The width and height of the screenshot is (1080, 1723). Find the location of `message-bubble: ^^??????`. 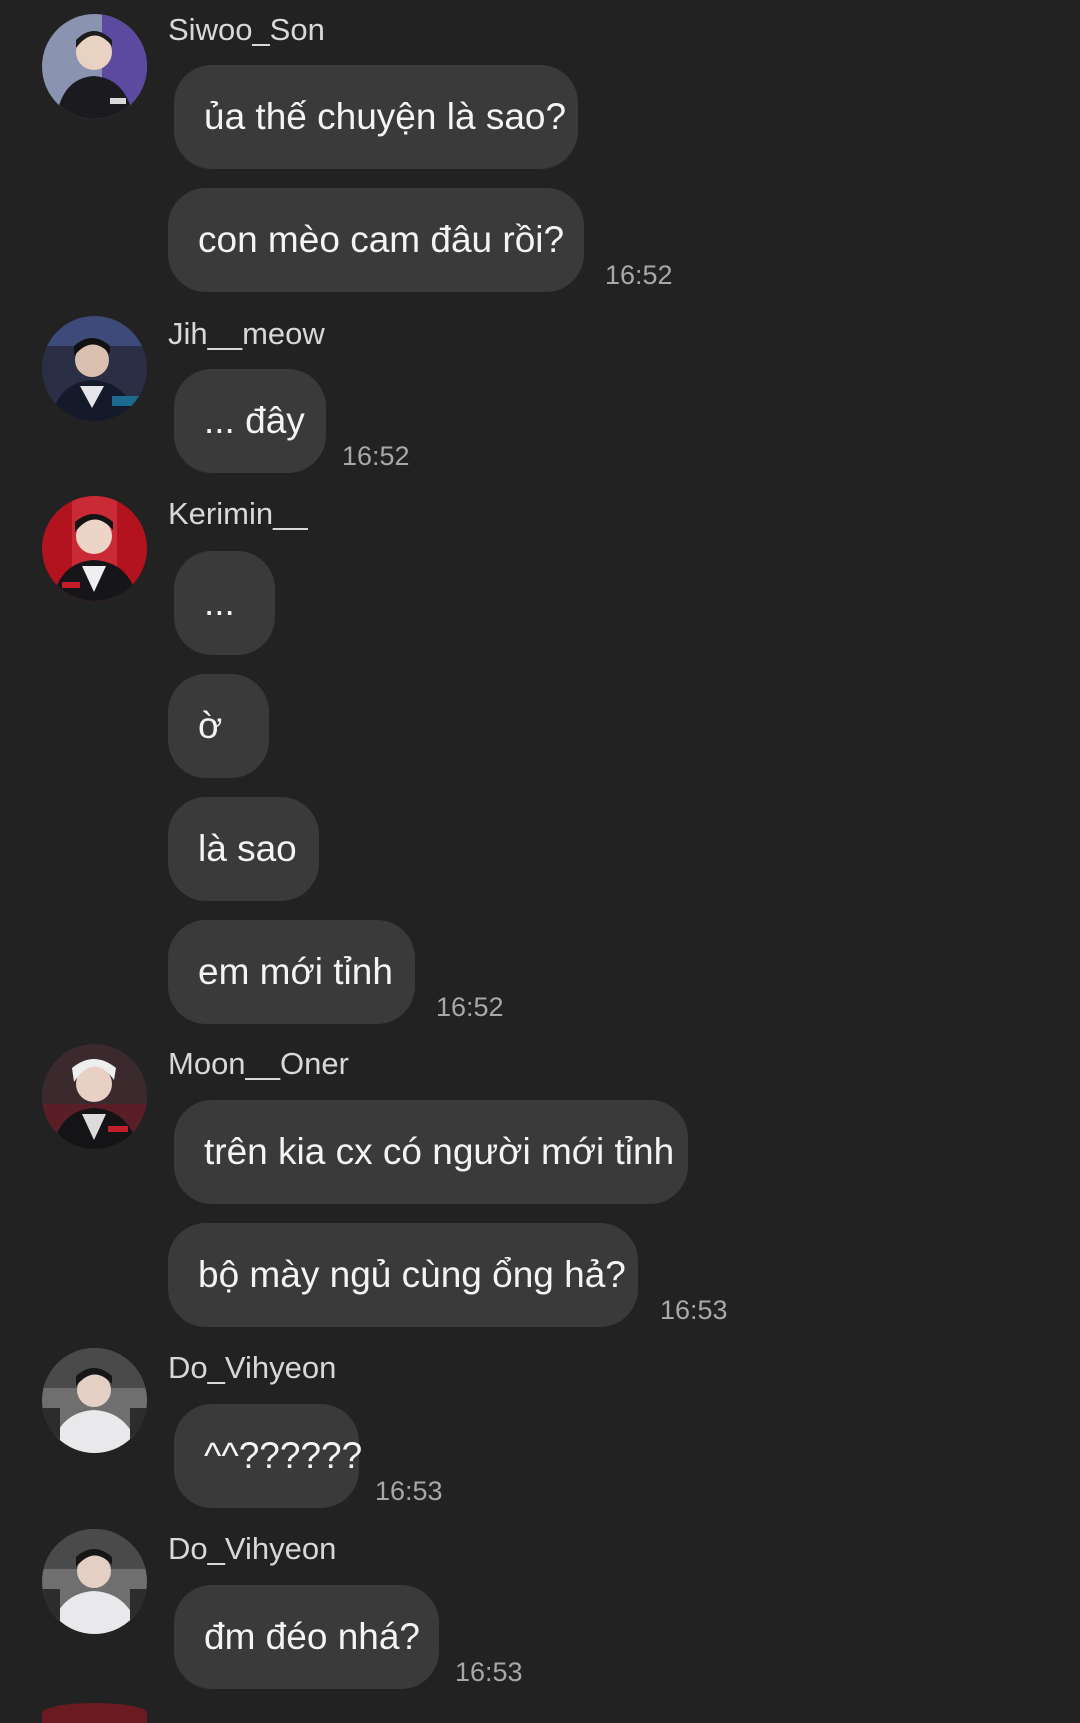

message-bubble: ^^?????? is located at coordinates (268, 1456).